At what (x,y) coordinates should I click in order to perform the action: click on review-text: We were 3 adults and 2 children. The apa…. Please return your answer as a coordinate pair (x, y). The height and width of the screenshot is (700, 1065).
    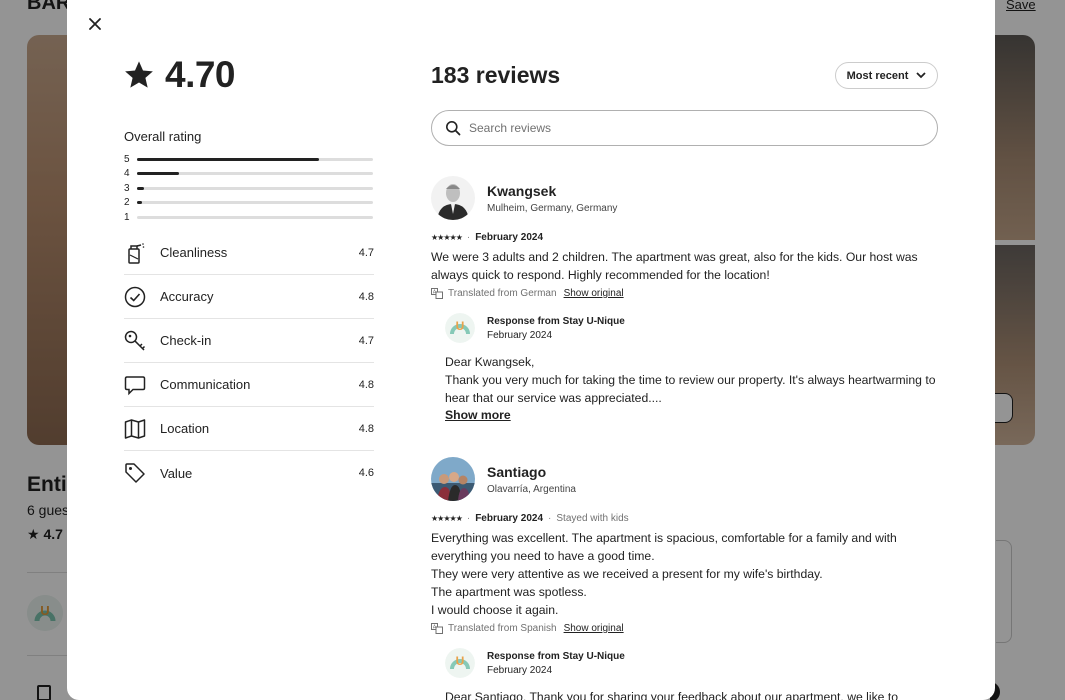
    Looking at the image, I should click on (674, 266).